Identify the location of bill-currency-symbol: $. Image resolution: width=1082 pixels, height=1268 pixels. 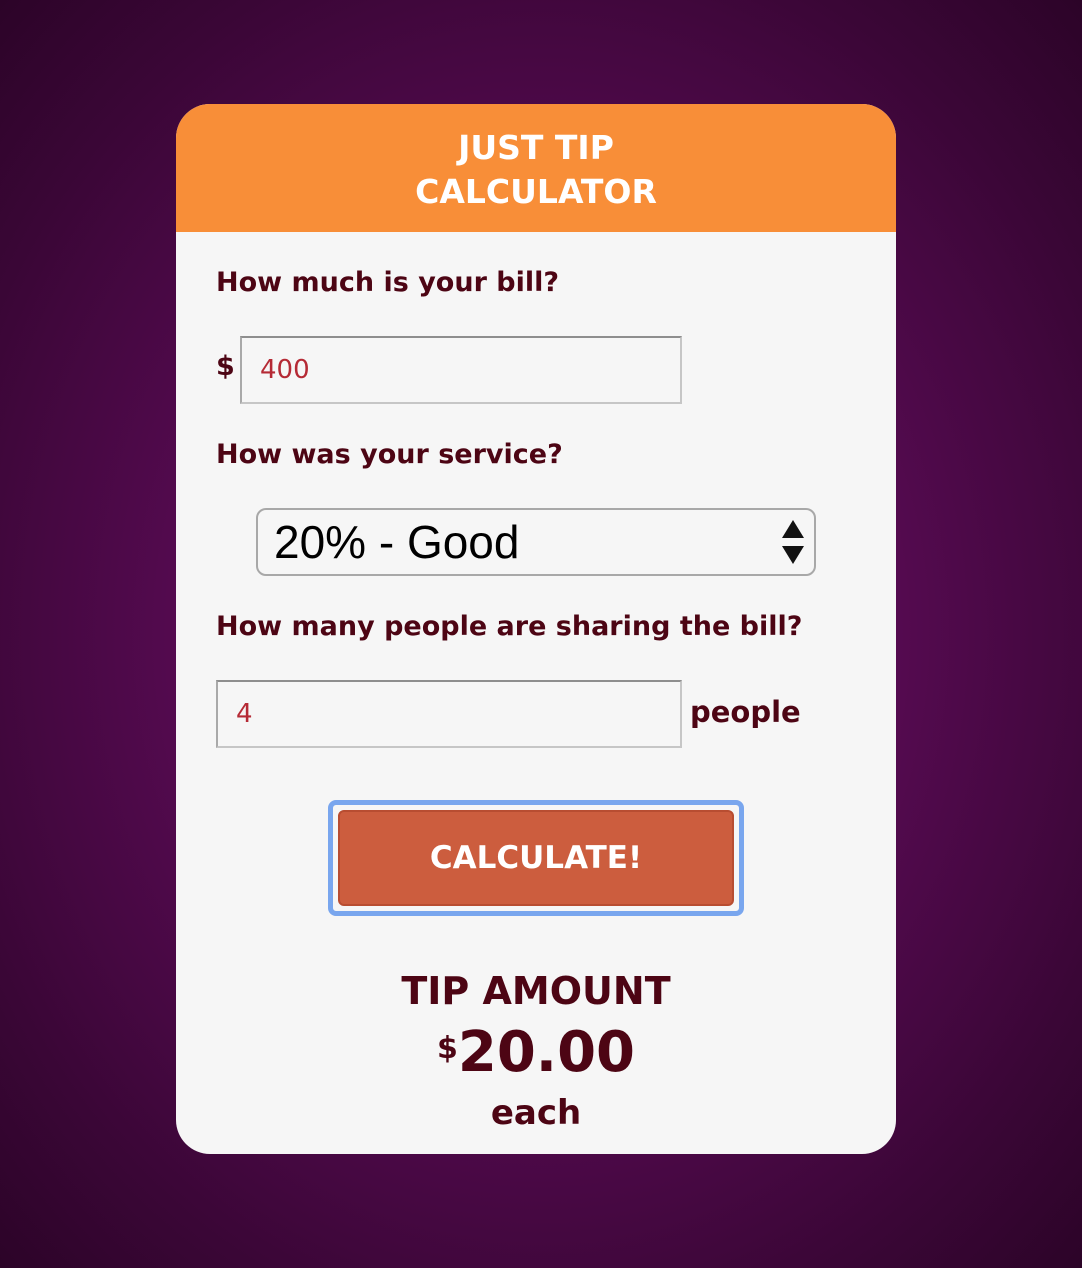
(225, 366).